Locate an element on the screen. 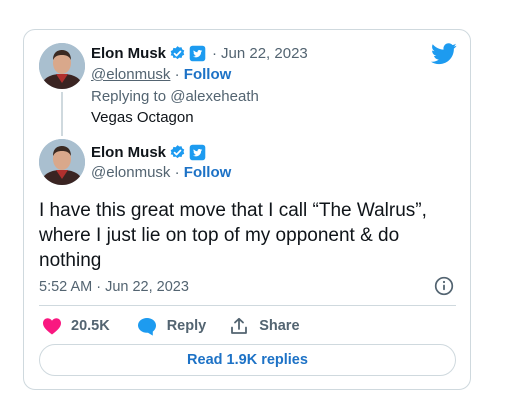  tweet-timestamp: 5:52 AM · Jun 22, 2023 is located at coordinates (114, 287).